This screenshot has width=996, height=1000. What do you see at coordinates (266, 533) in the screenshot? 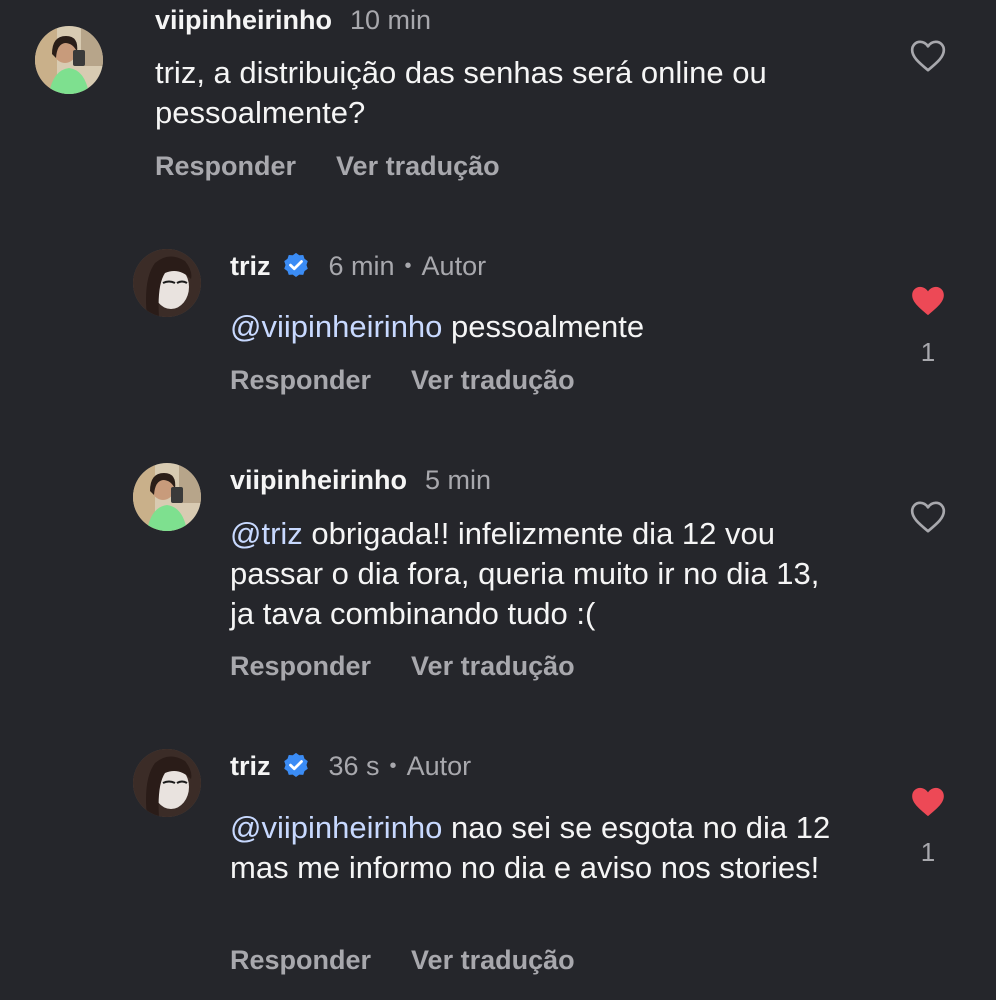
I see `mention-link: @triz` at bounding box center [266, 533].